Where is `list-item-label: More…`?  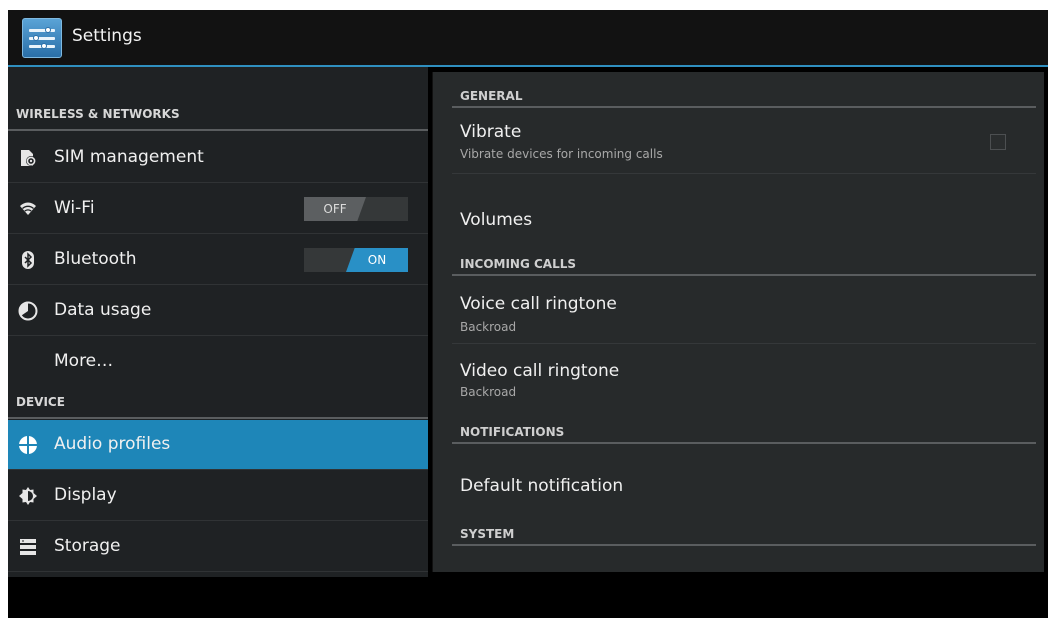
list-item-label: More… is located at coordinates (84, 361).